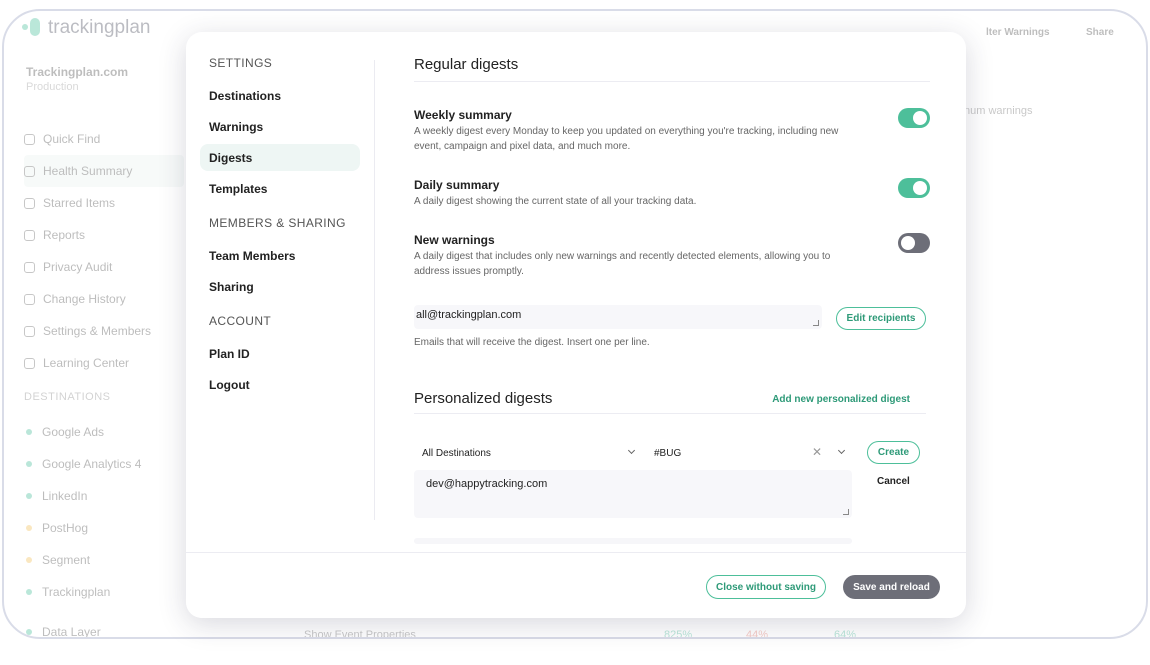  I want to click on org-env: Production, so click(52, 87).